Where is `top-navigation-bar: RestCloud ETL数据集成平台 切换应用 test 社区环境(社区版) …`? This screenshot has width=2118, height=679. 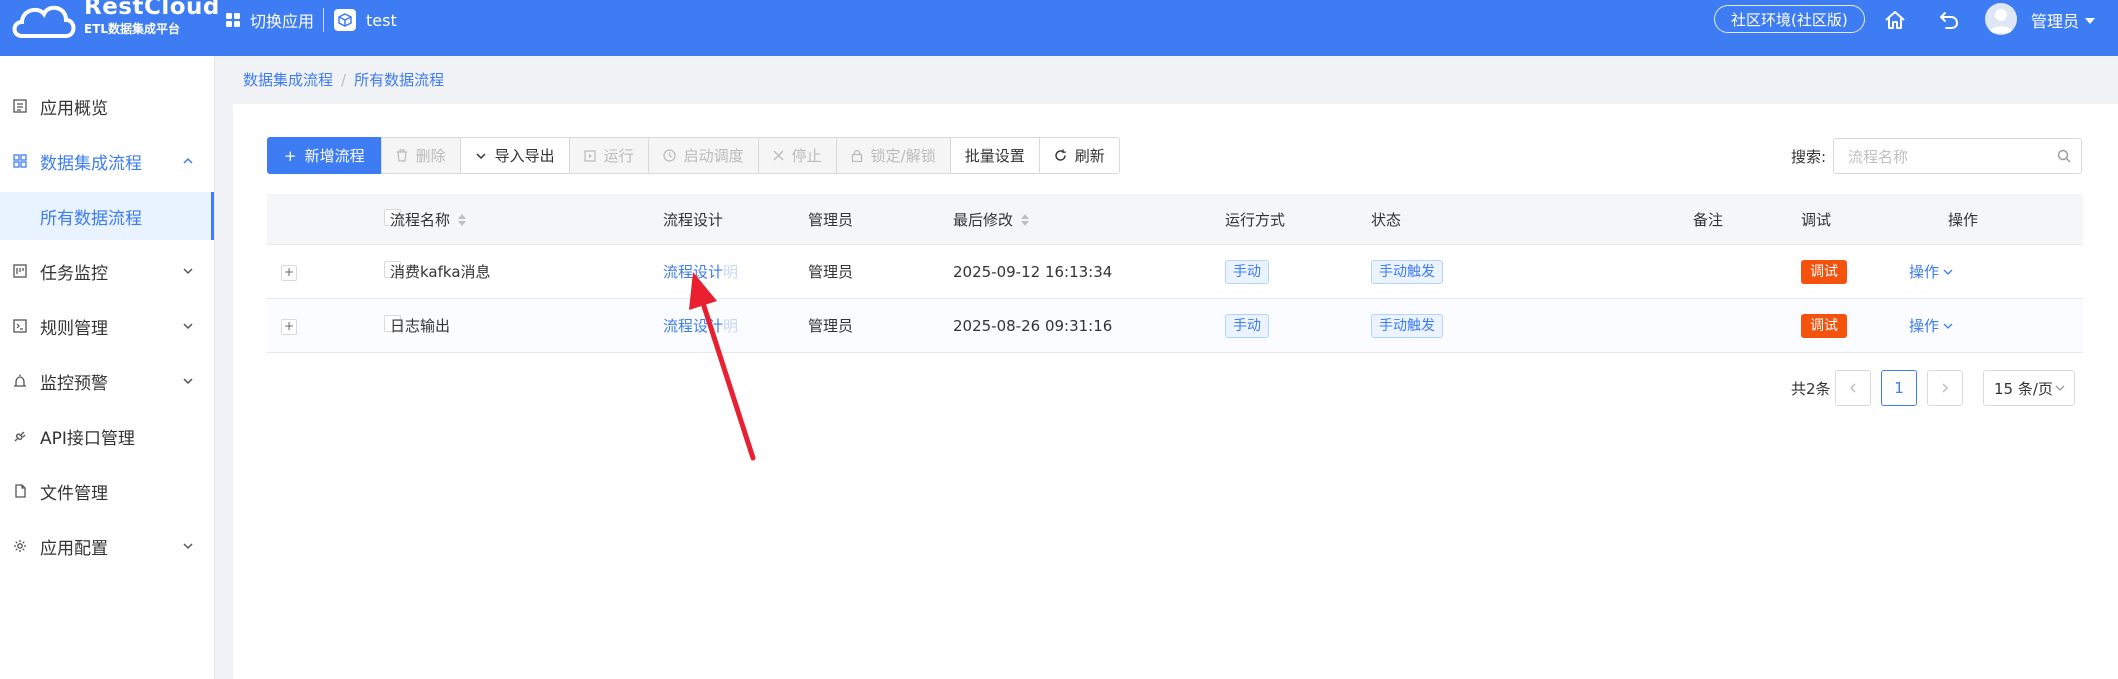
top-navigation-bar: RestCloud ETL数据集成平台 切换应用 test 社区环境(社区版) … is located at coordinates (1059, 28).